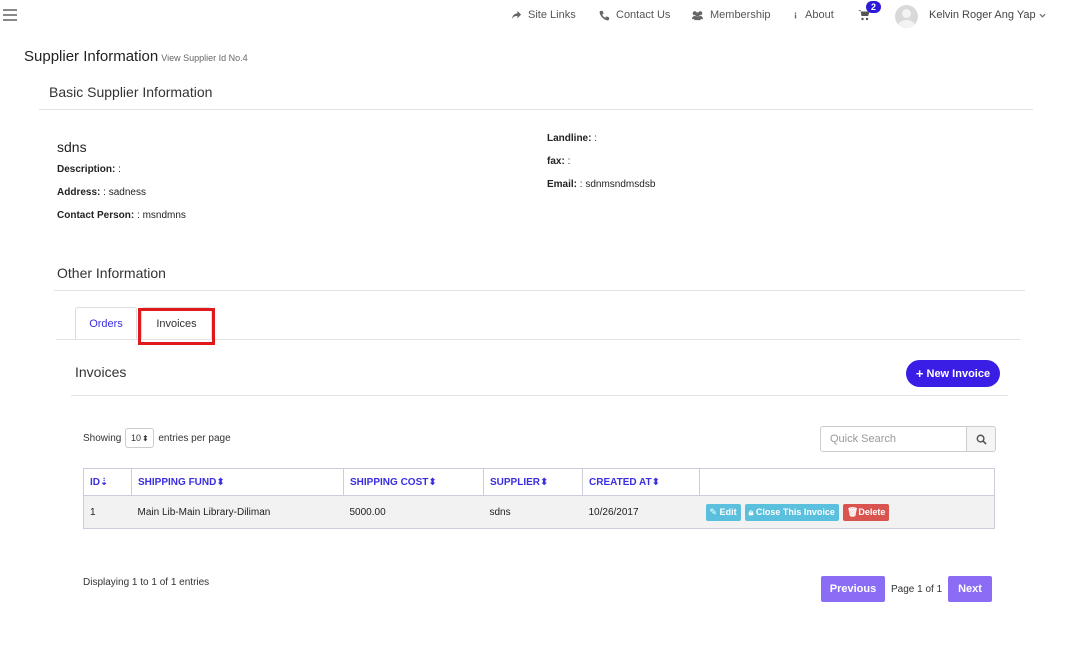 This screenshot has width=1073, height=647. Describe the element at coordinates (552, 15) in the screenshot. I see `nav-site-links-label: Site Links` at that location.